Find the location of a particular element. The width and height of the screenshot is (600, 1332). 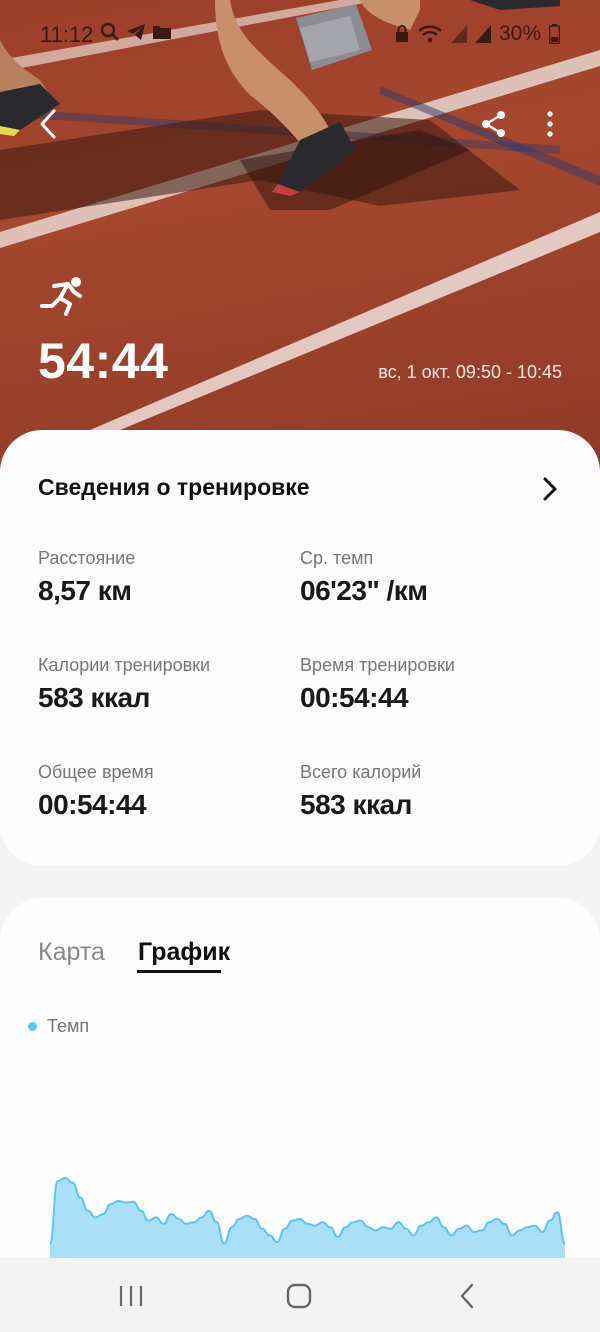

lock-icon is located at coordinates (401, 33).